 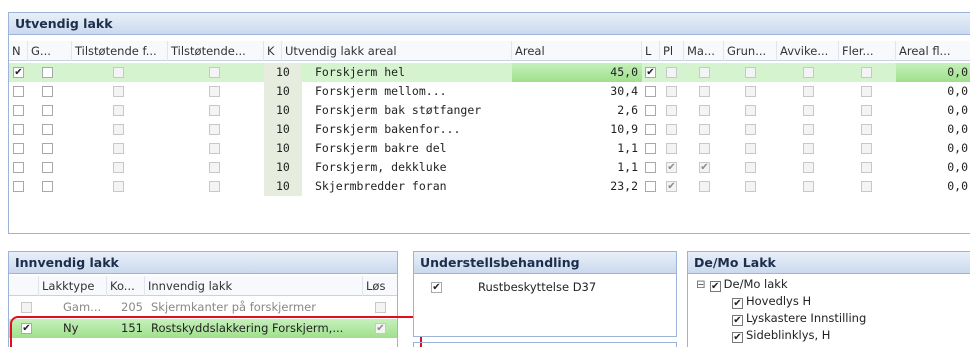 I want to click on table-row: 10 ✔ ✔ Forskjerm, dekkluke 1,1 0,0, so click(x=489, y=167).